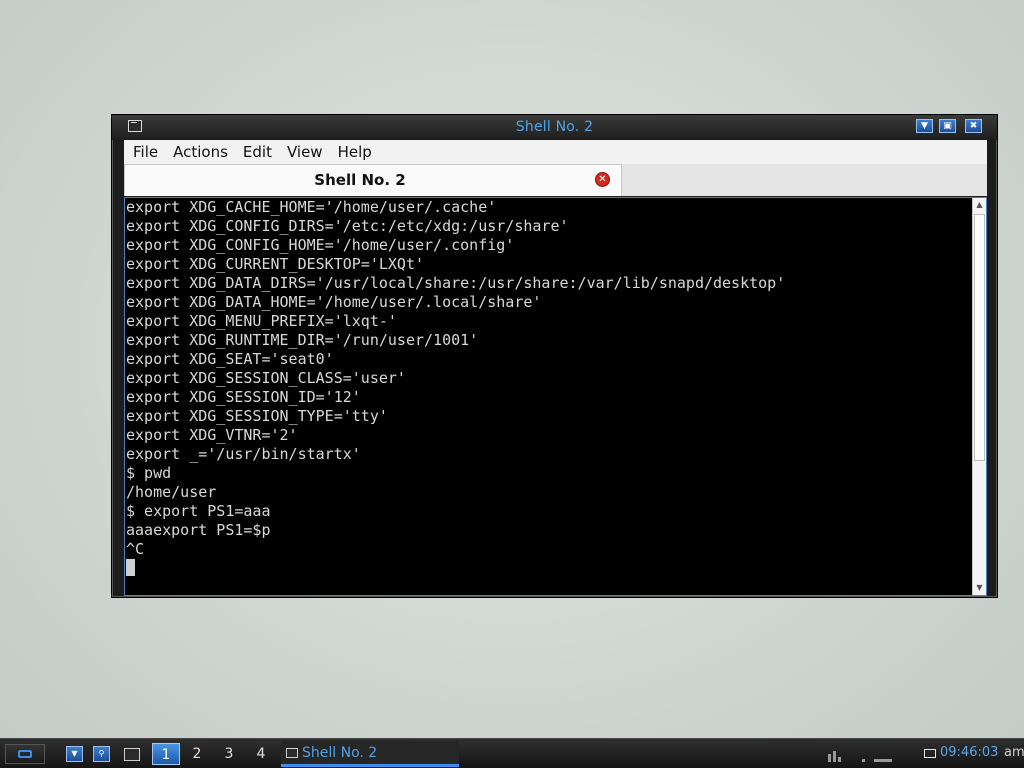  What do you see at coordinates (1014, 752) in the screenshot?
I see `clock-ampm: am` at bounding box center [1014, 752].